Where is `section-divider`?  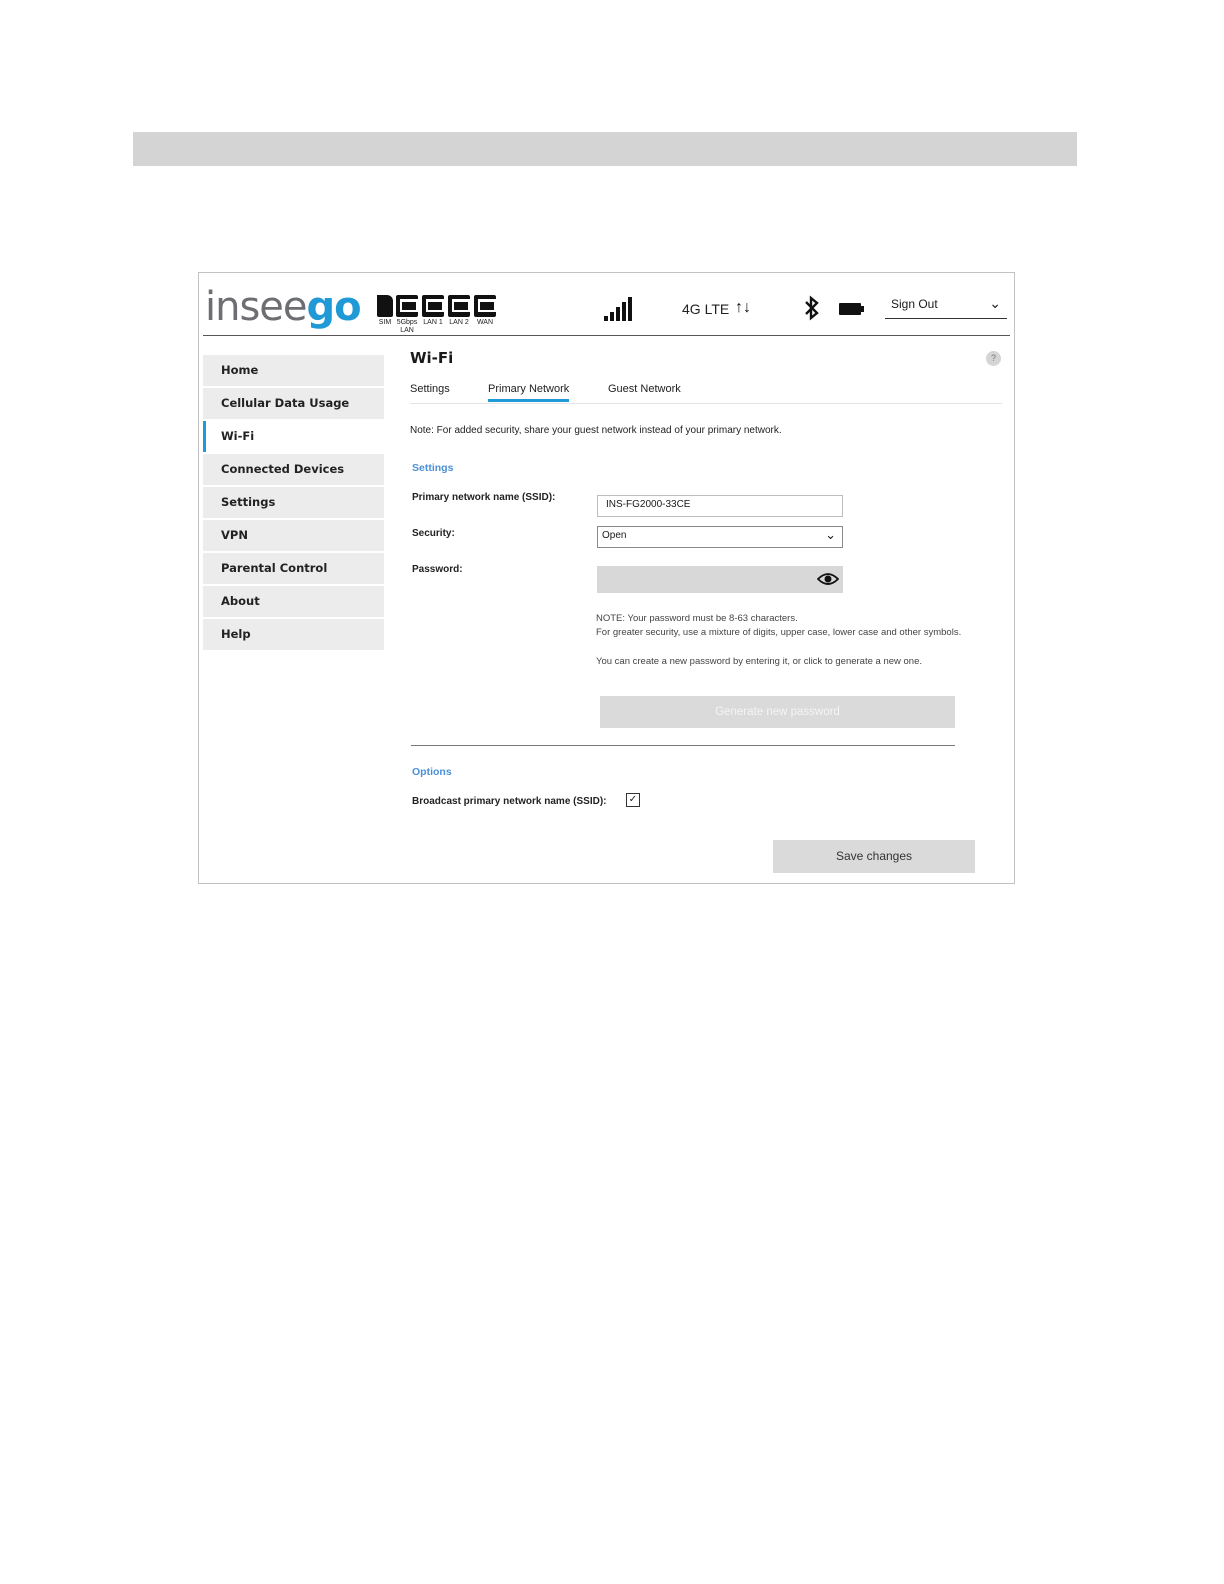 section-divider is located at coordinates (683, 745).